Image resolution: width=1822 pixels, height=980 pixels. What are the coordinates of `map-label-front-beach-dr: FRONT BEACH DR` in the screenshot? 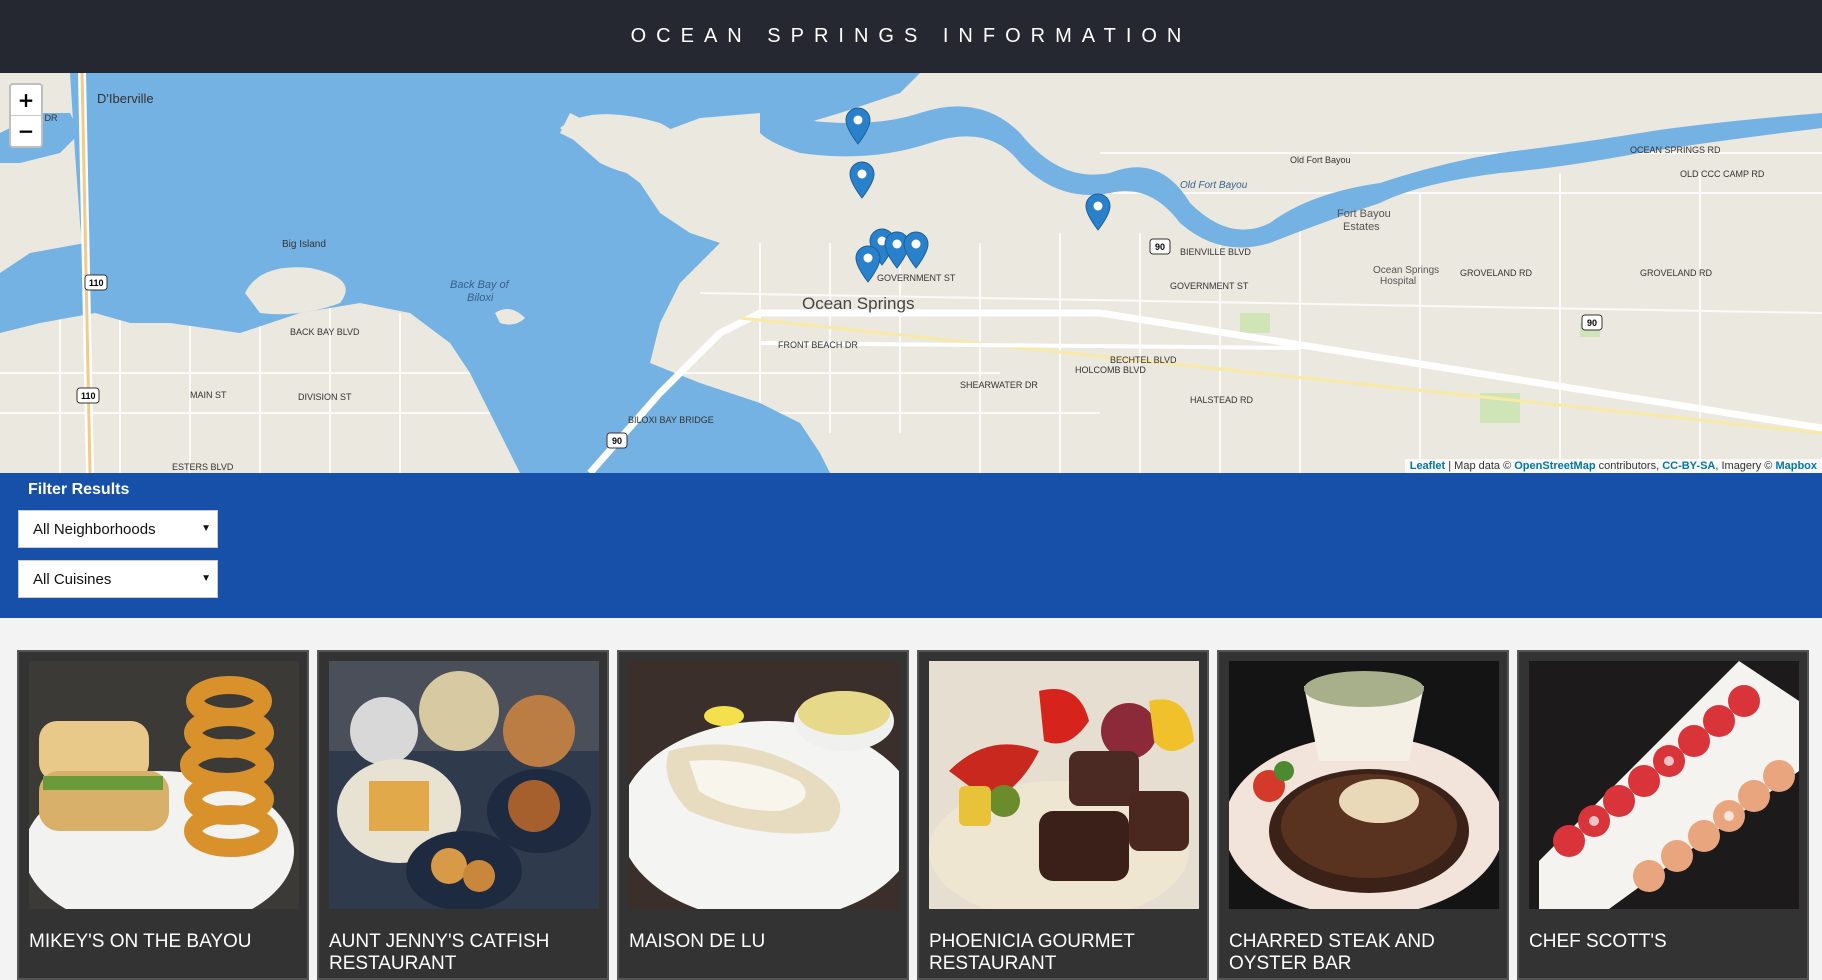 It's located at (818, 345).